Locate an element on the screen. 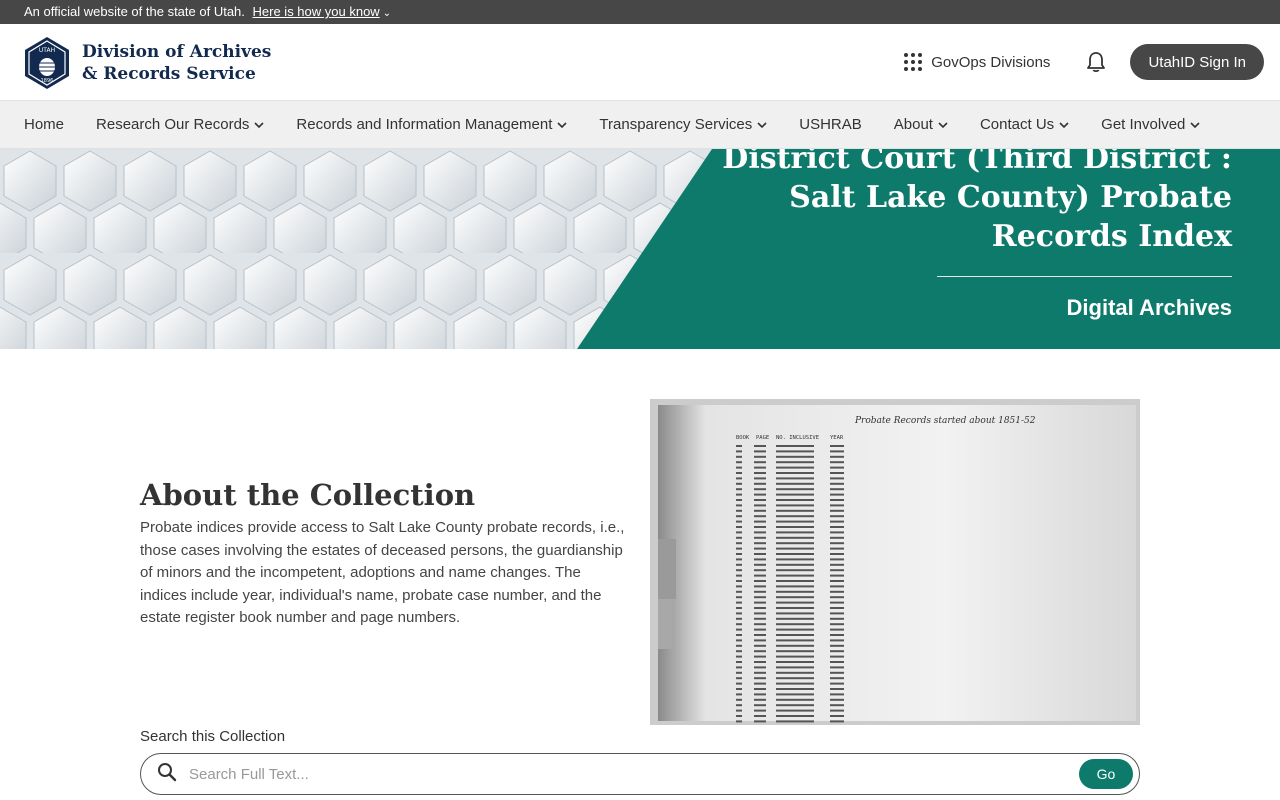  nav-item-transparency-services: Transparency Services is located at coordinates (683, 124).